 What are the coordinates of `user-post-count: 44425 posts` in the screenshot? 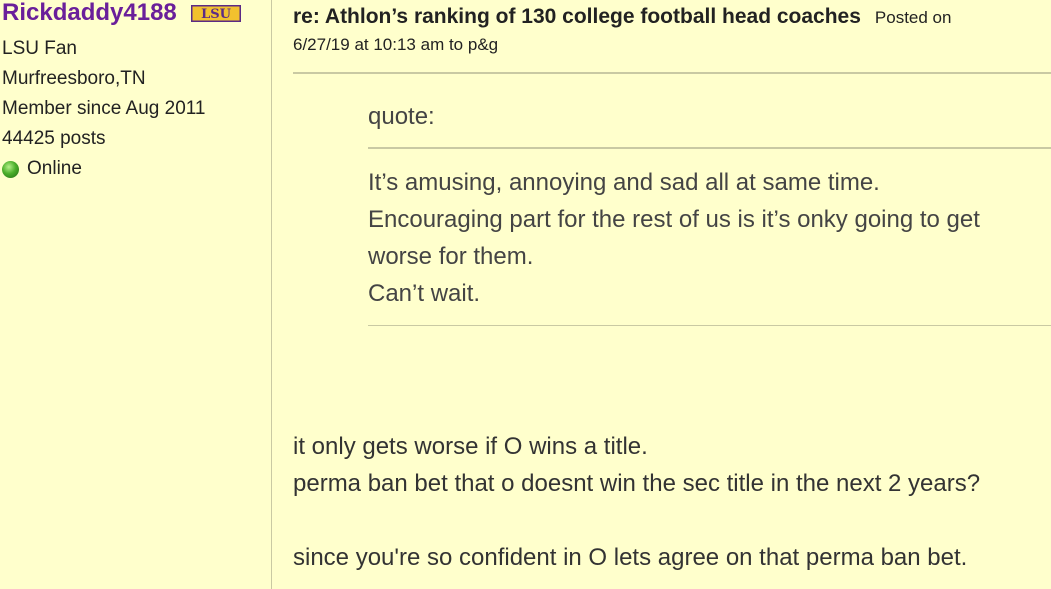 It's located at (54, 138).